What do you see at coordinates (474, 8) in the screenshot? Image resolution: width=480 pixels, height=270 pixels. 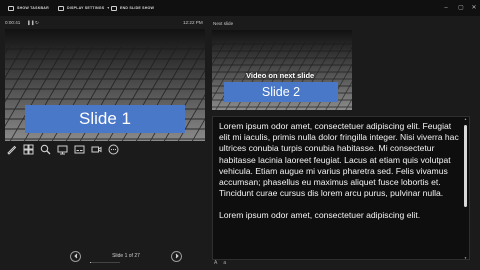 I see `close-icon: ✕` at bounding box center [474, 8].